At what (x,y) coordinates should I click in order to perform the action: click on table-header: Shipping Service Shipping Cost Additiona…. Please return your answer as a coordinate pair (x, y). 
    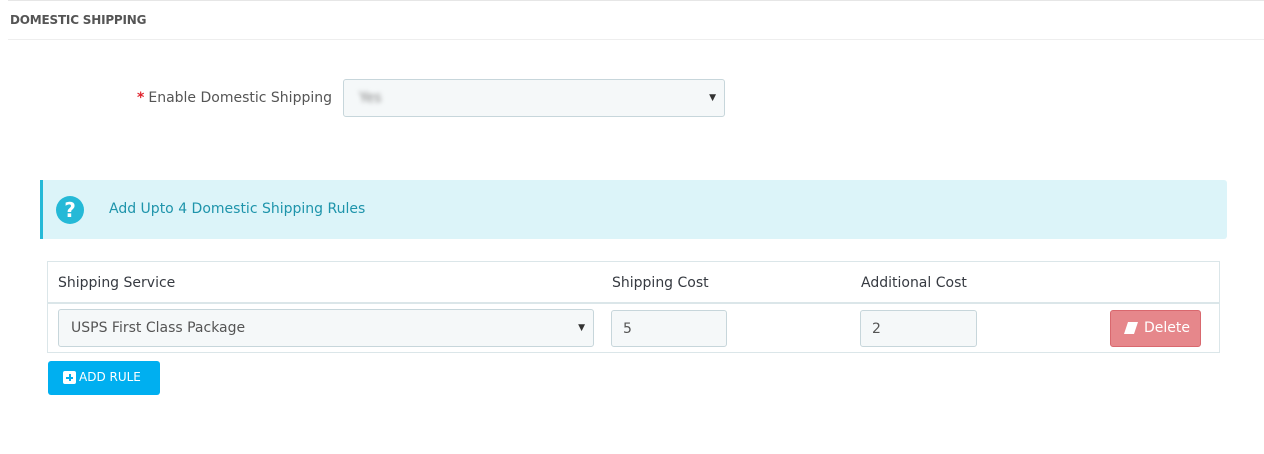
    Looking at the image, I should click on (633, 283).